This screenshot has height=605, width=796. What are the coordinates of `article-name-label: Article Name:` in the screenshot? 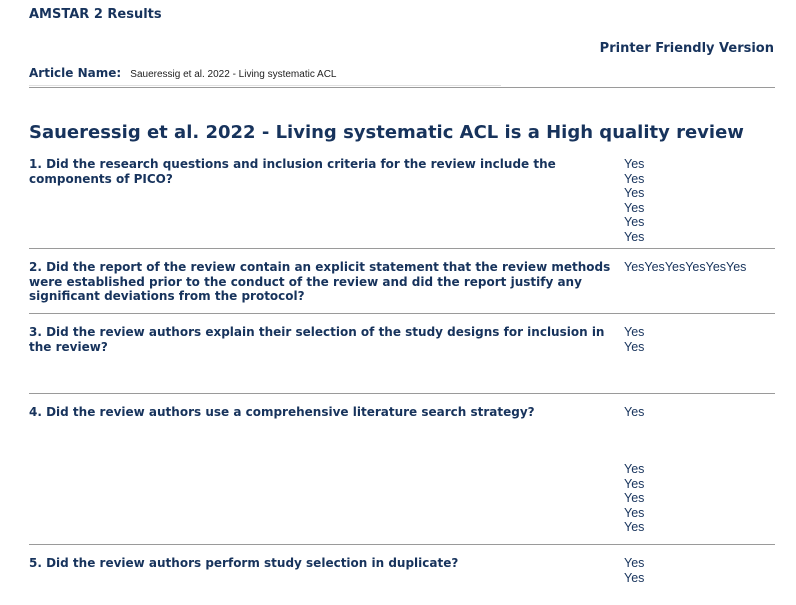 It's located at (75, 73).